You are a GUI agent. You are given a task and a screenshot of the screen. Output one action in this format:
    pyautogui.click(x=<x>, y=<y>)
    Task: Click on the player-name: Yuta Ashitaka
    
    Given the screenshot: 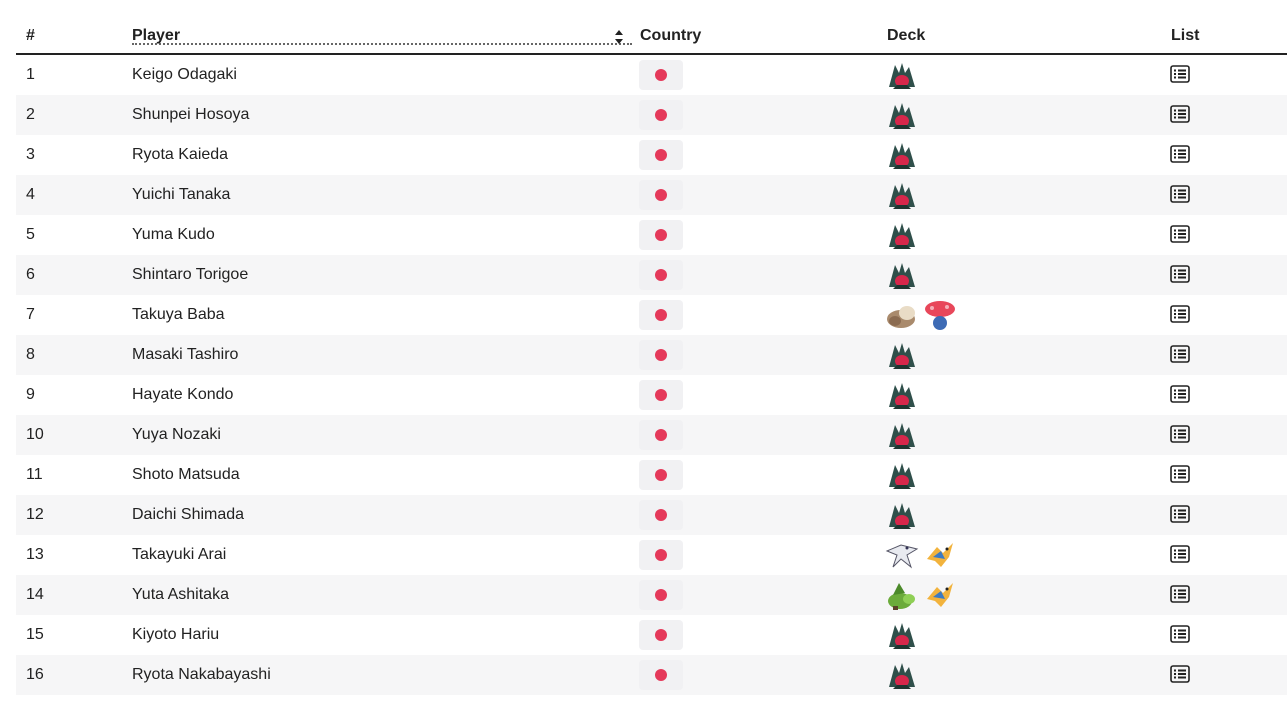 What is the action you would take?
    pyautogui.click(x=180, y=594)
    